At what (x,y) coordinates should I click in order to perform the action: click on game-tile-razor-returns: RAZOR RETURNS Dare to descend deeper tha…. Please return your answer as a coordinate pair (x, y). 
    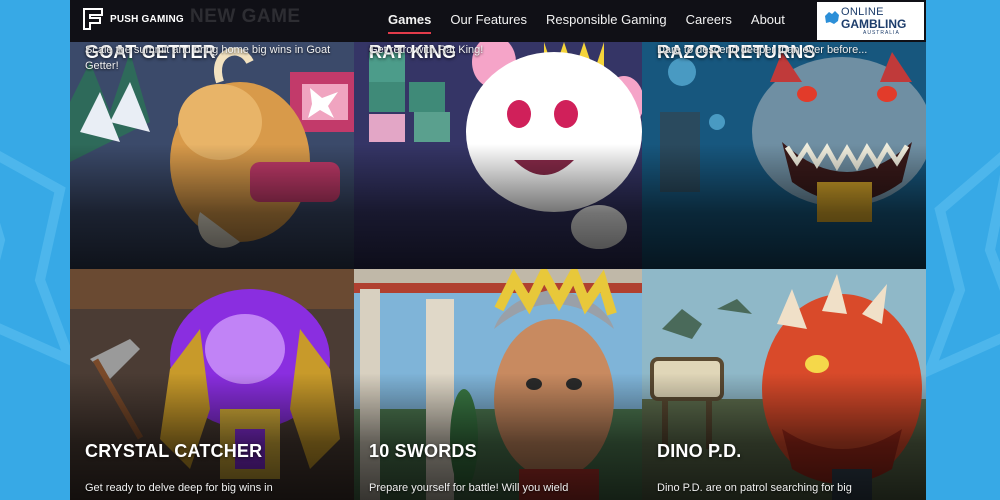
    Looking at the image, I should click on (784, 155).